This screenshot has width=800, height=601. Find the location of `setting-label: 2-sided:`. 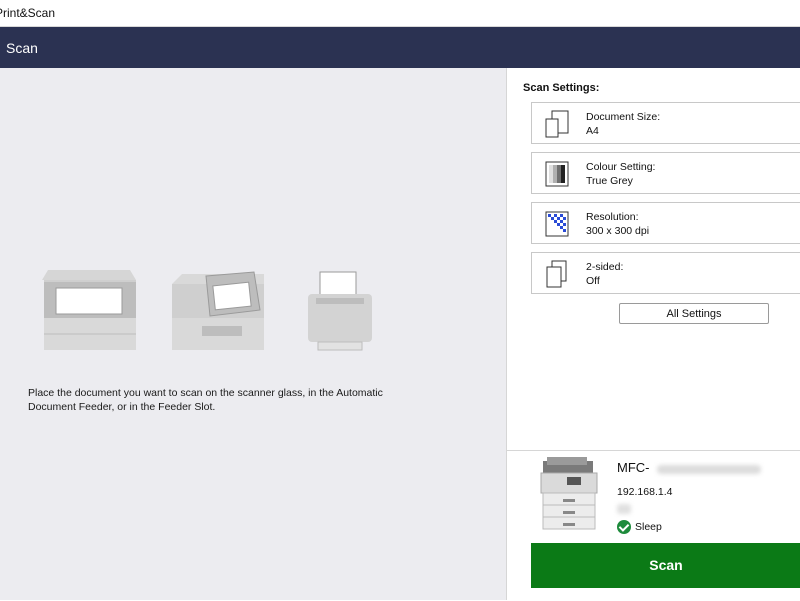

setting-label: 2-sided: is located at coordinates (605, 267).